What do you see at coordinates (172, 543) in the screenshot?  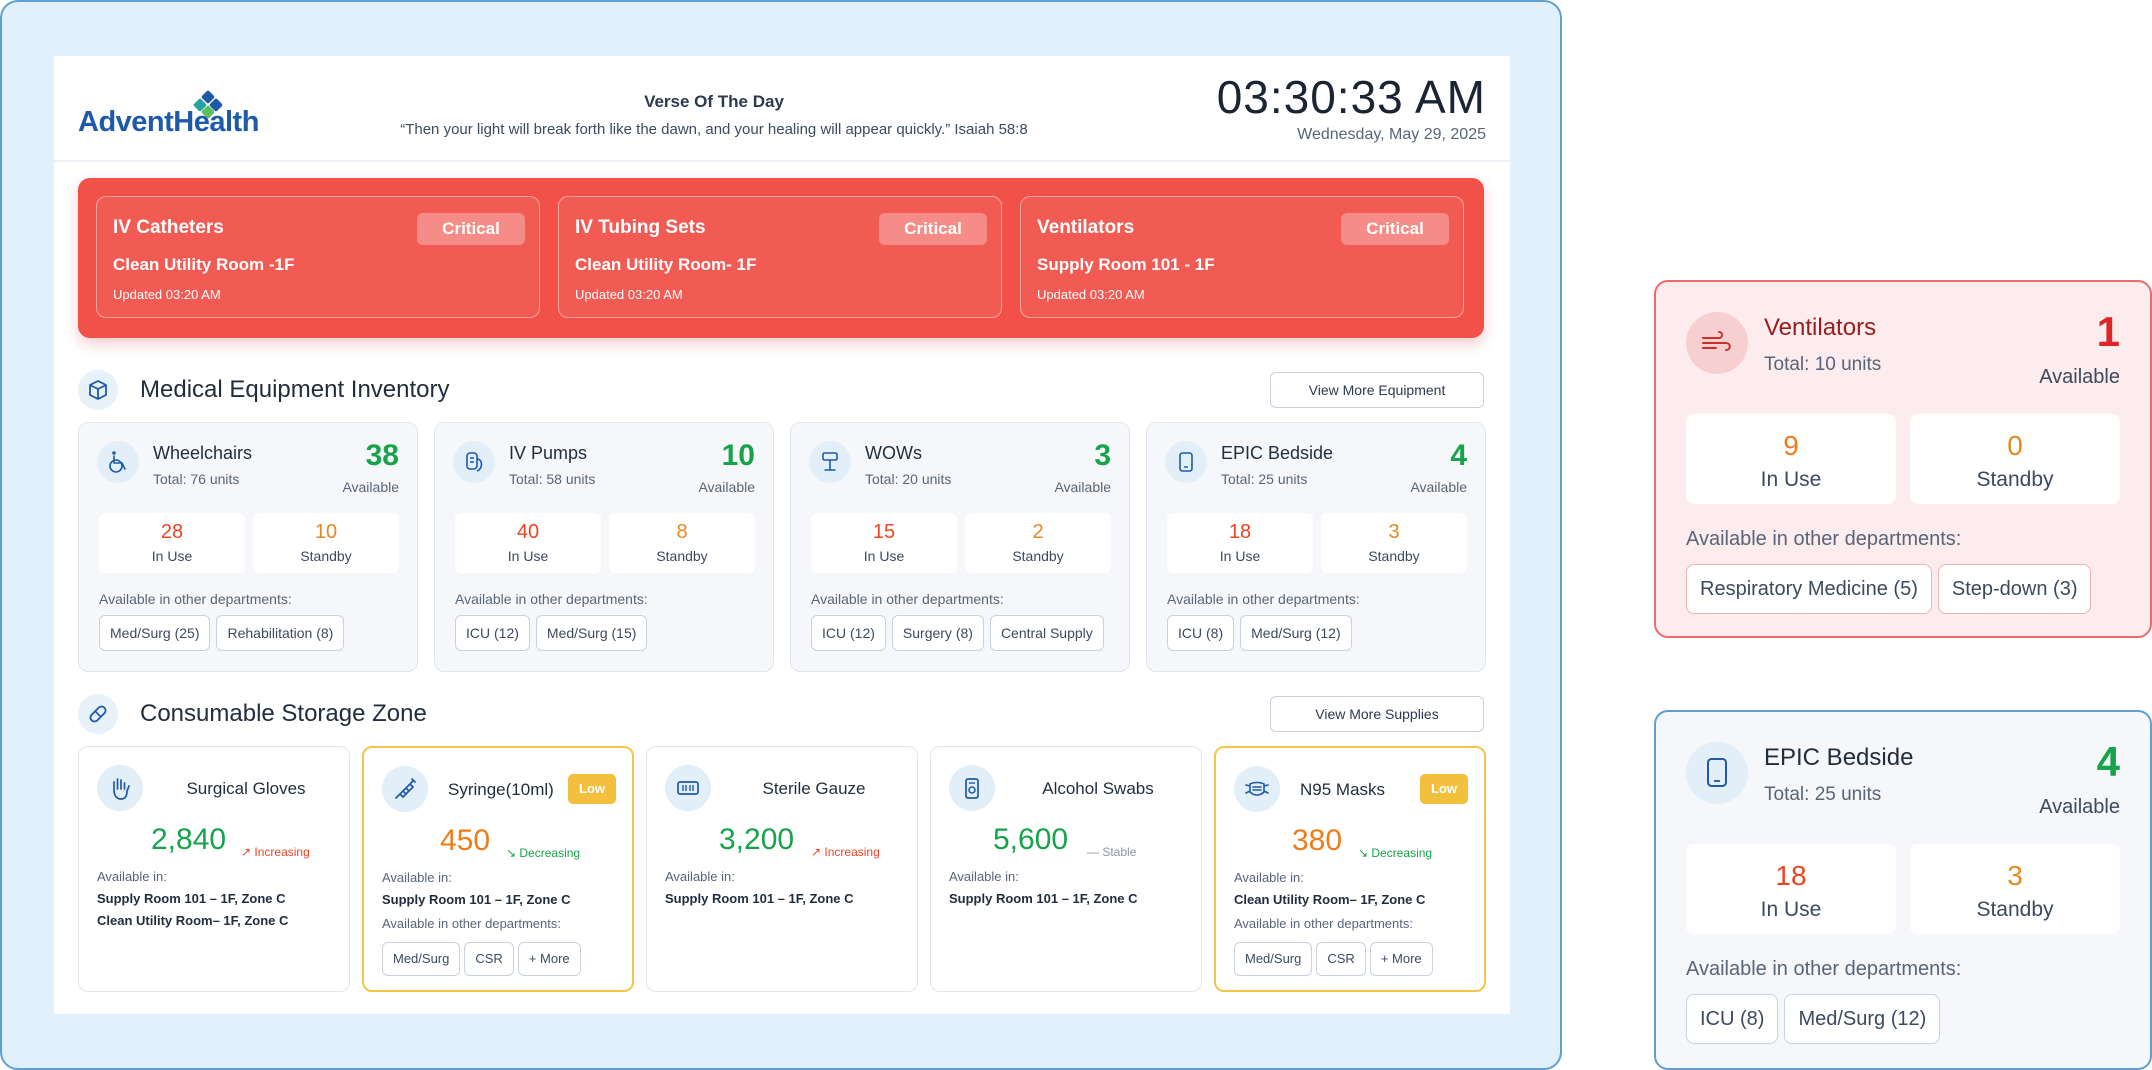 I see `in-use-stat: 28 In Use` at bounding box center [172, 543].